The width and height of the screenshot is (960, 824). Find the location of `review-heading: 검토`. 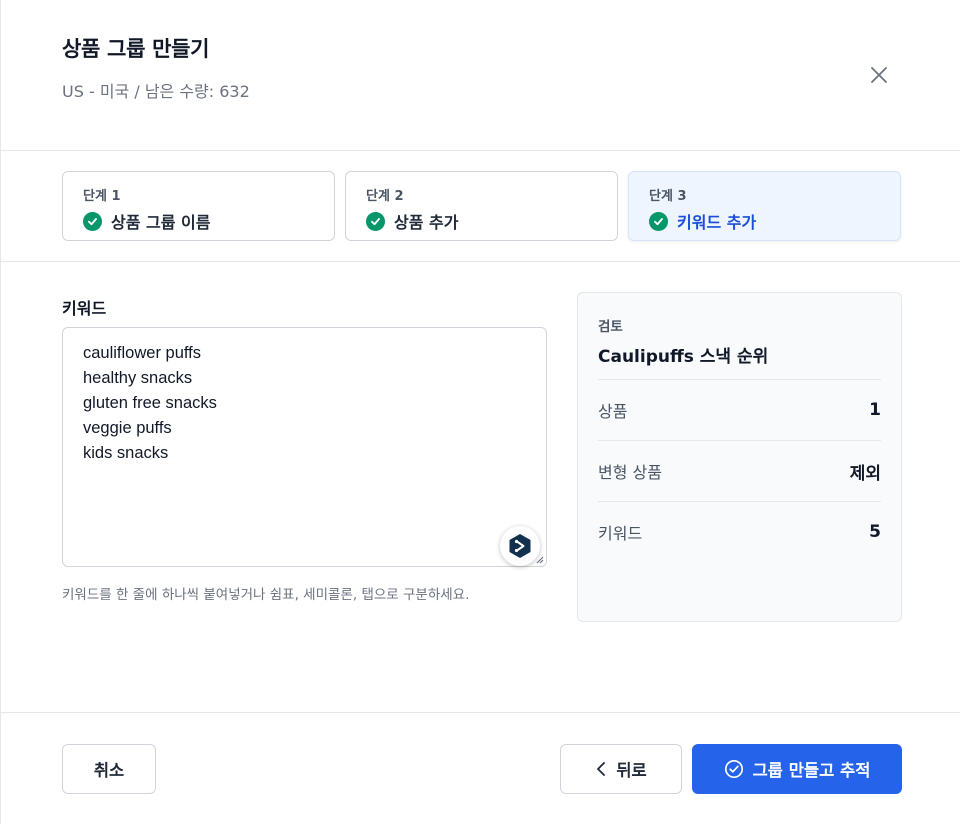

review-heading: 검토 is located at coordinates (610, 327).